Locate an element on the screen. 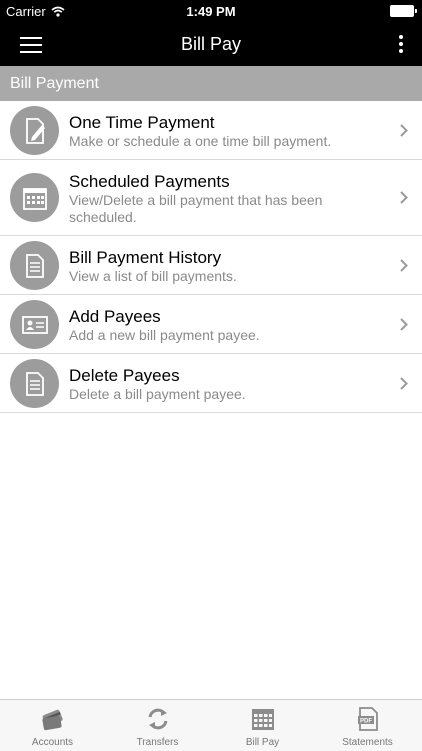  section-header: Bill Payment is located at coordinates (211, 83).